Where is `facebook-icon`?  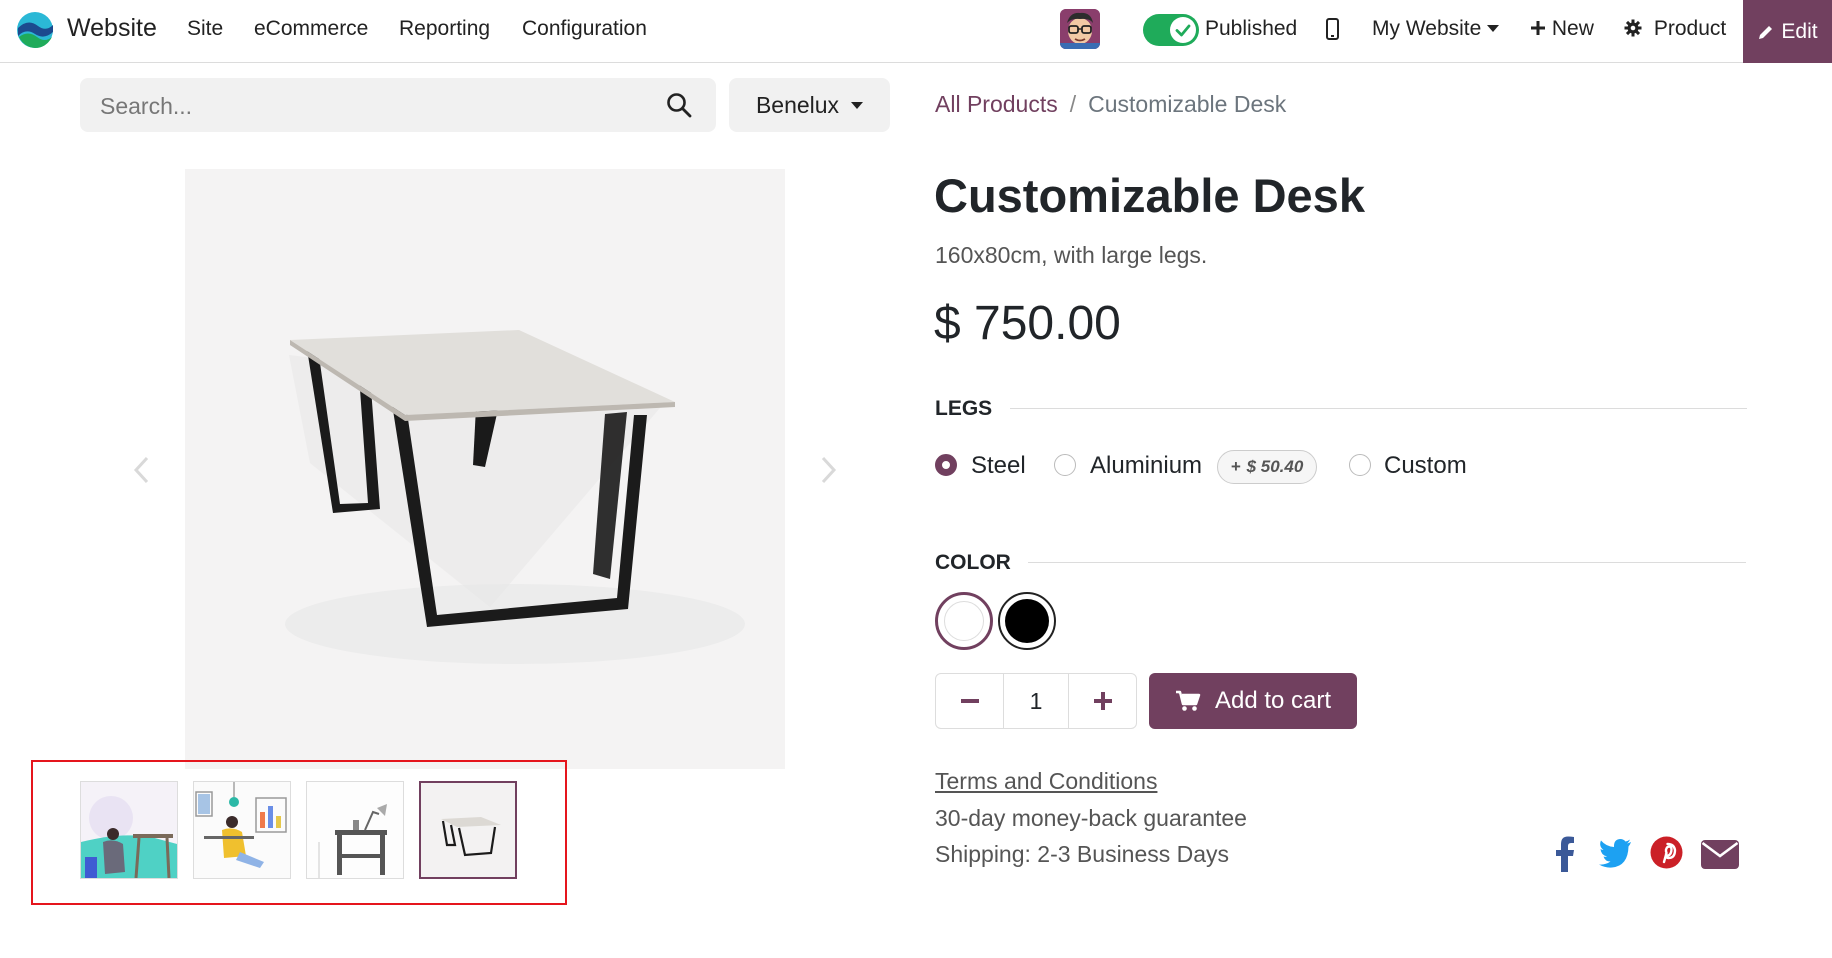
facebook-icon is located at coordinates (1565, 854).